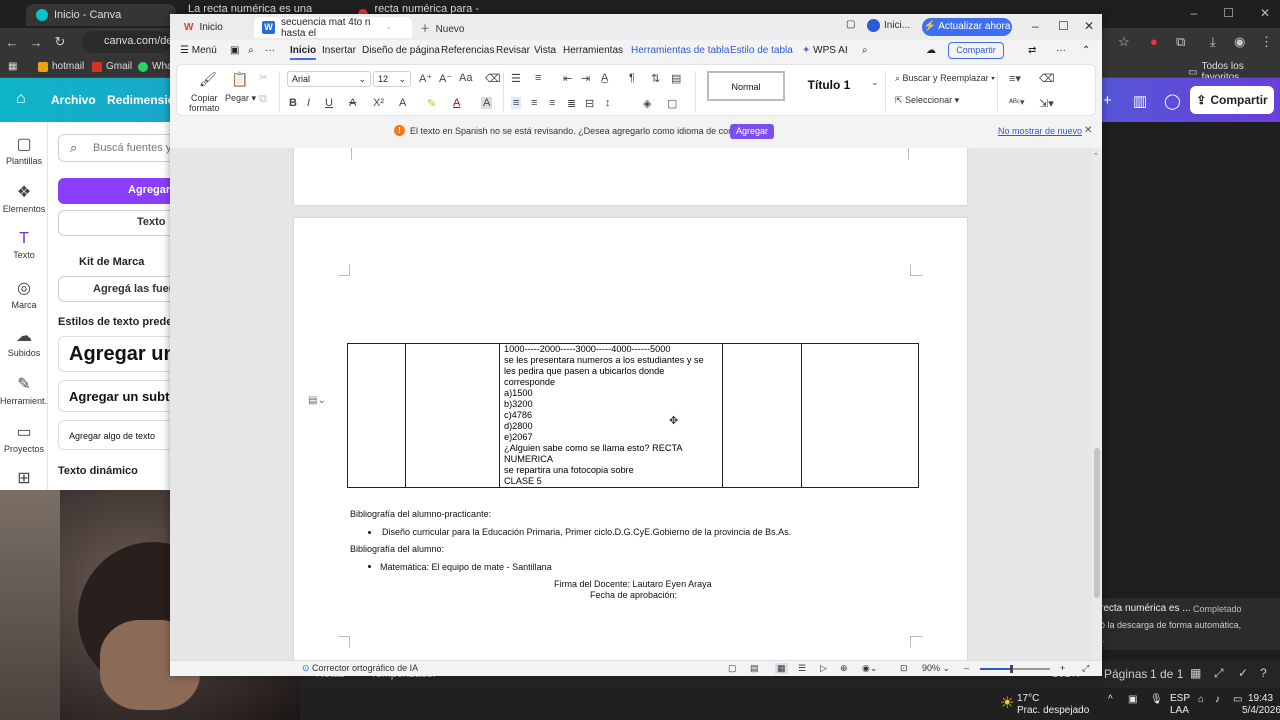 This screenshot has height=720, width=1280. What do you see at coordinates (604, 78) in the screenshot?
I see `chinese-layout-icon: A̲` at bounding box center [604, 78].